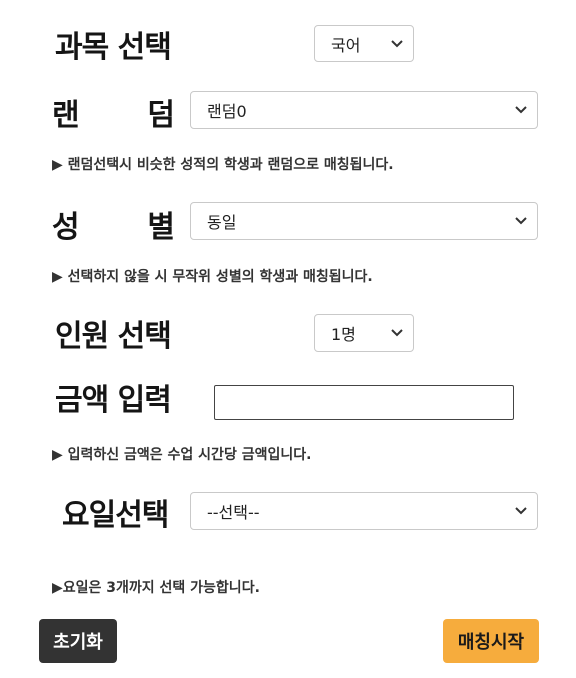  Describe the element at coordinates (227, 111) in the screenshot. I see `random-select-value: 랜덤0` at that location.